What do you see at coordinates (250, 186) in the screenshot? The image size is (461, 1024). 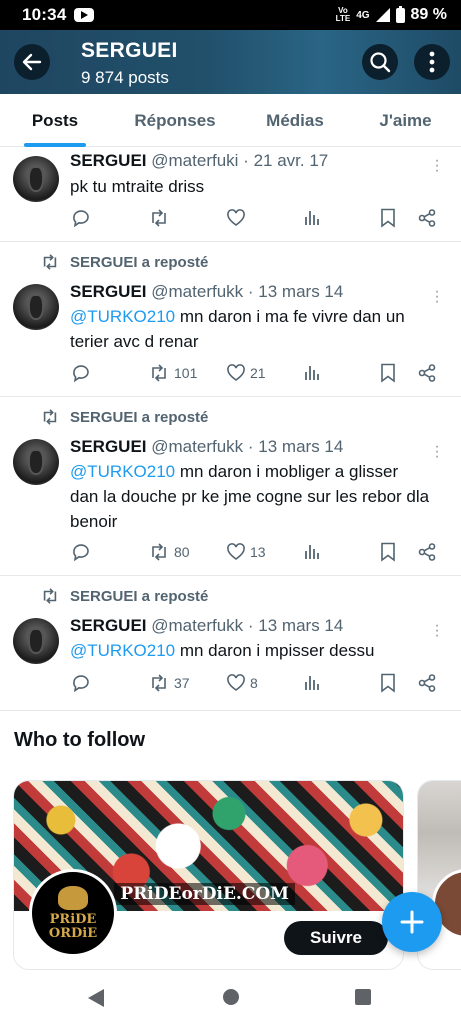 I see `post-text: pk tu mtraite driss` at bounding box center [250, 186].